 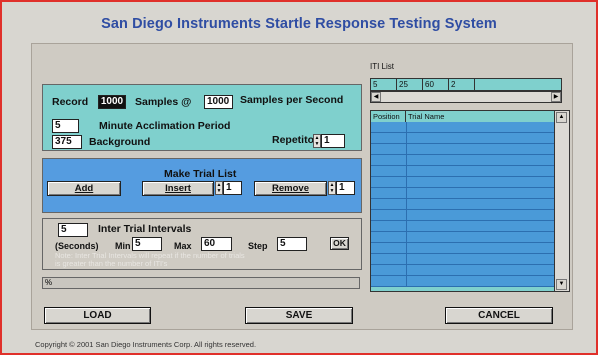 What do you see at coordinates (77, 246) in the screenshot?
I see `seconds-label: (Seconds)` at bounding box center [77, 246].